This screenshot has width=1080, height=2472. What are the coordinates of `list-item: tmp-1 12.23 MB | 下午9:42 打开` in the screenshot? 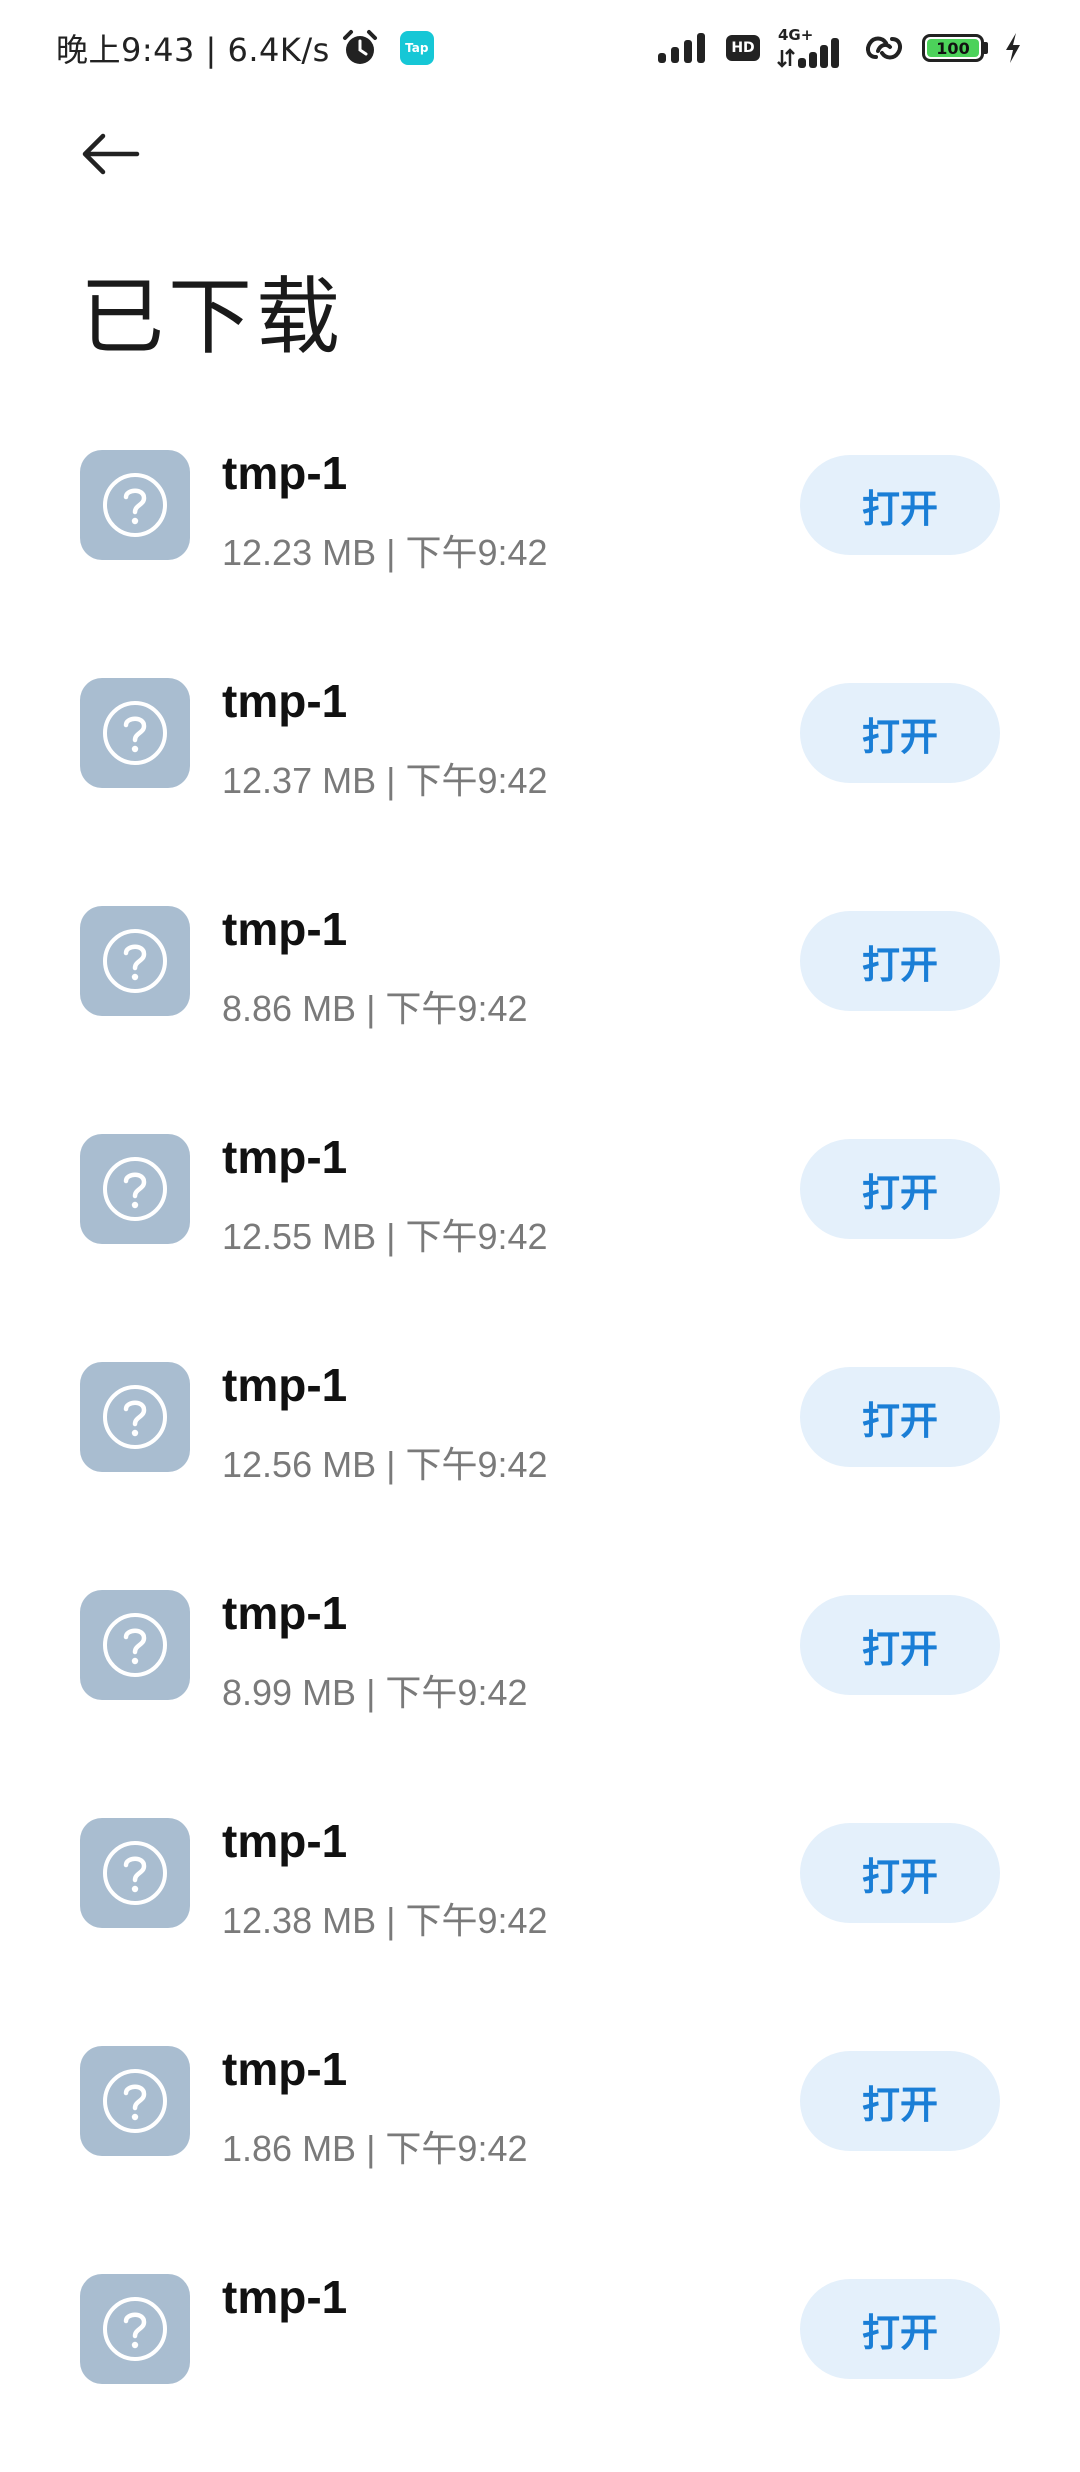 It's located at (540, 534).